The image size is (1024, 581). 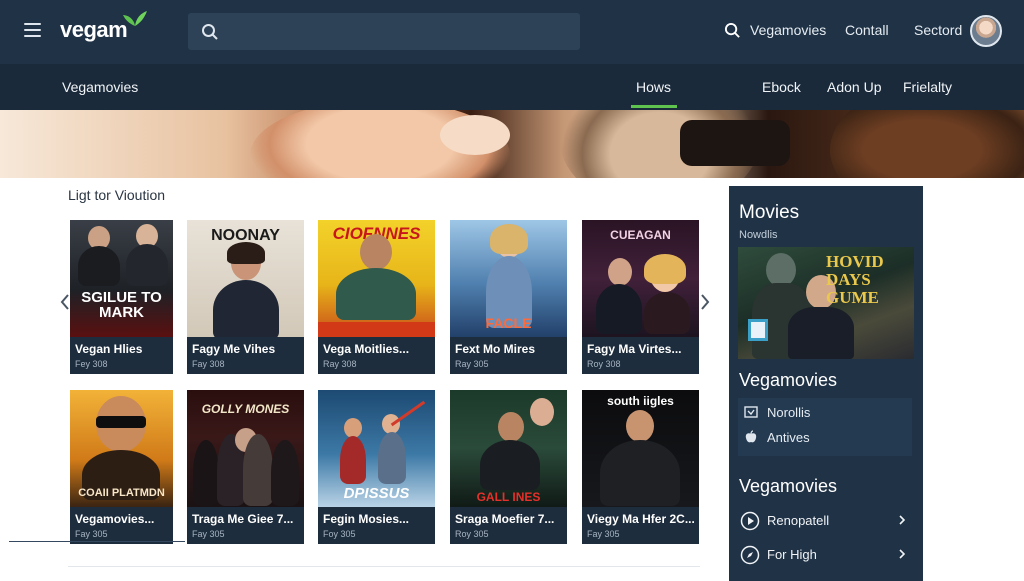 What do you see at coordinates (508, 323) in the screenshot?
I see `poster-title: FACLE` at bounding box center [508, 323].